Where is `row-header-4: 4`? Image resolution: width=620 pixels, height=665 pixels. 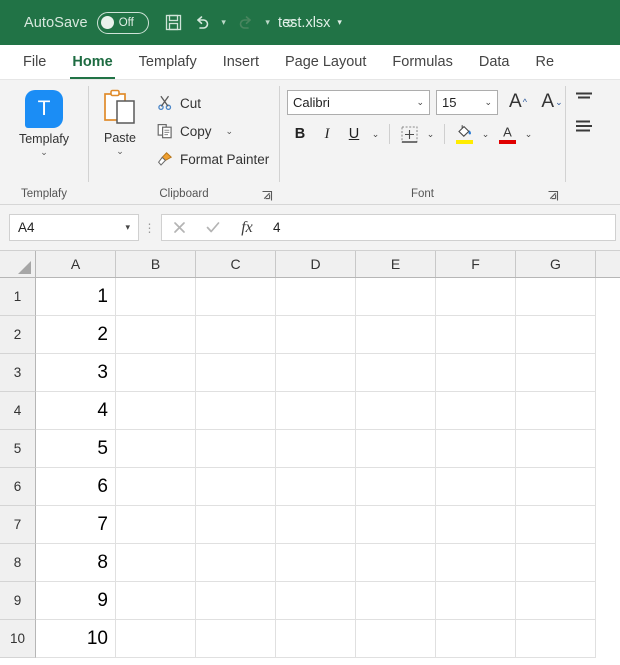 row-header-4: 4 is located at coordinates (18, 411).